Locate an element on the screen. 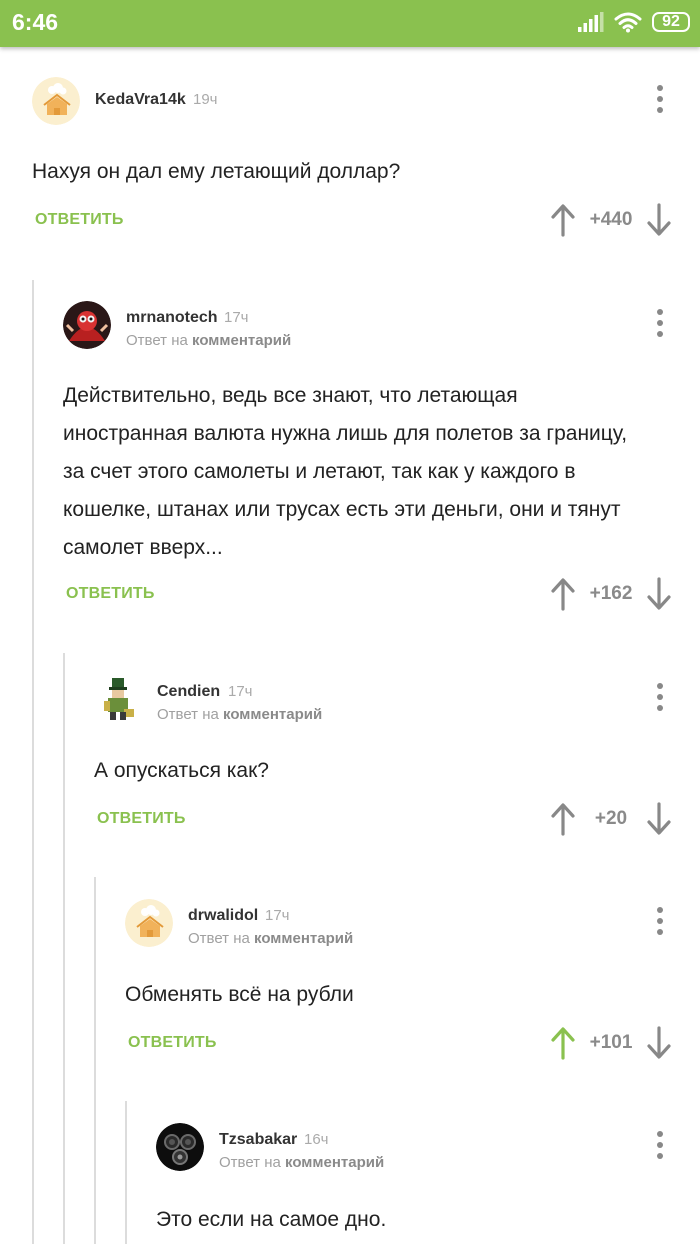 This screenshot has height=1244, width=700. status-icons: 92 is located at coordinates (634, 22).